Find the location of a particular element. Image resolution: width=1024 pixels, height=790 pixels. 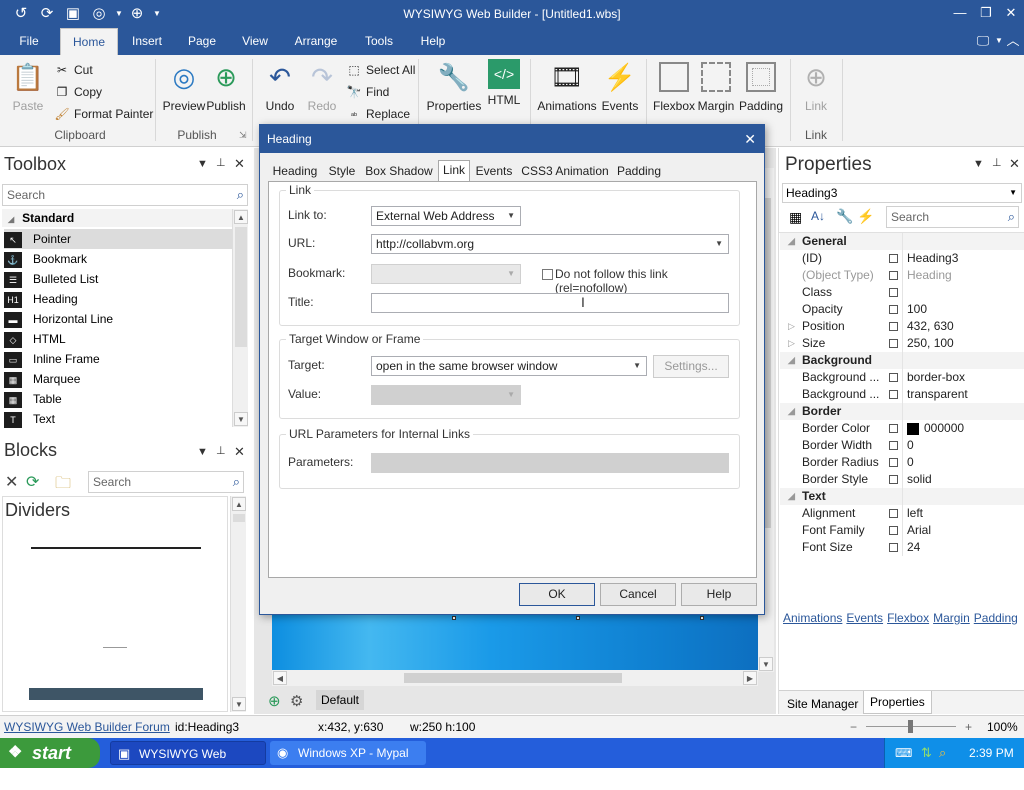

property-value: Heading3 is located at coordinates (932, 258).